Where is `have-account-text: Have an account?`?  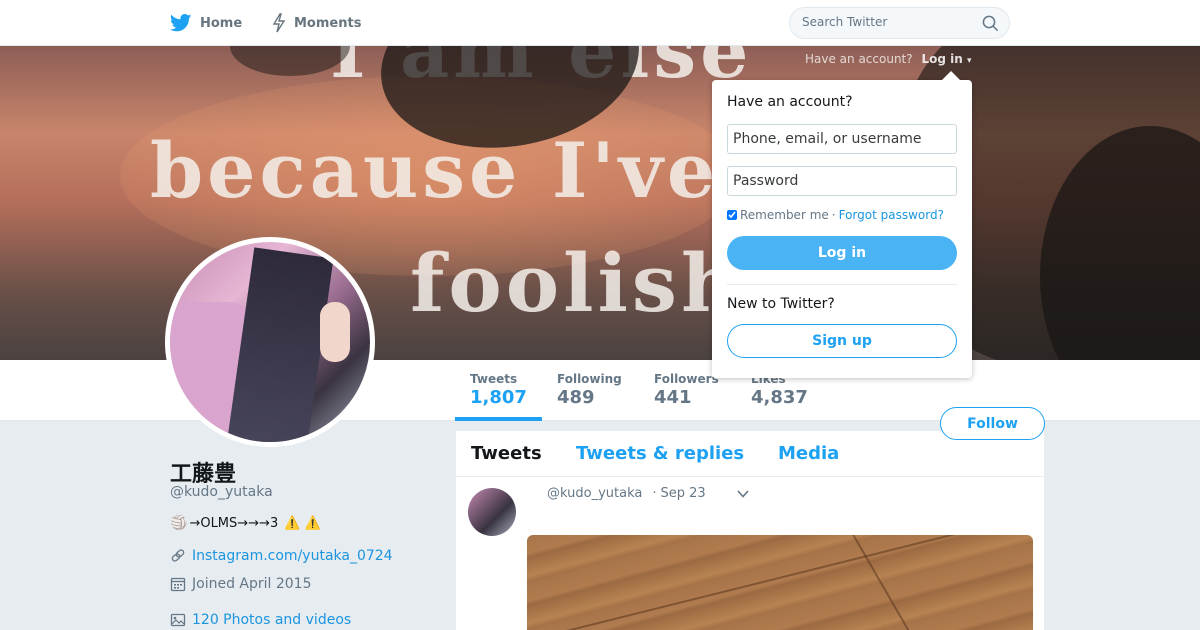 have-account-text: Have an account? is located at coordinates (859, 59).